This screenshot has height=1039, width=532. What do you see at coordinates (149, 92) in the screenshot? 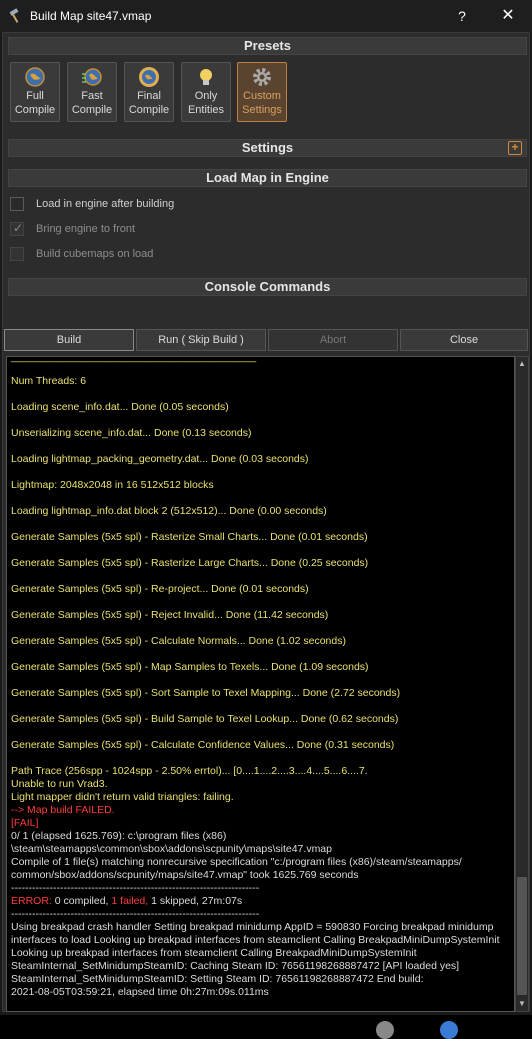
I see `preset-final-compile: Final Compile` at bounding box center [149, 92].